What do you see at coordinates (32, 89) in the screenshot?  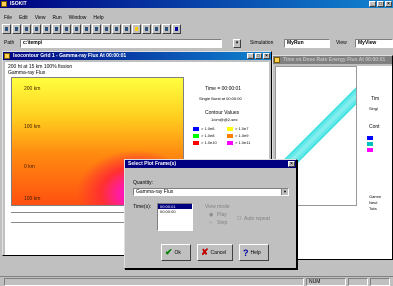 I see `axis-label: 200 km` at bounding box center [32, 89].